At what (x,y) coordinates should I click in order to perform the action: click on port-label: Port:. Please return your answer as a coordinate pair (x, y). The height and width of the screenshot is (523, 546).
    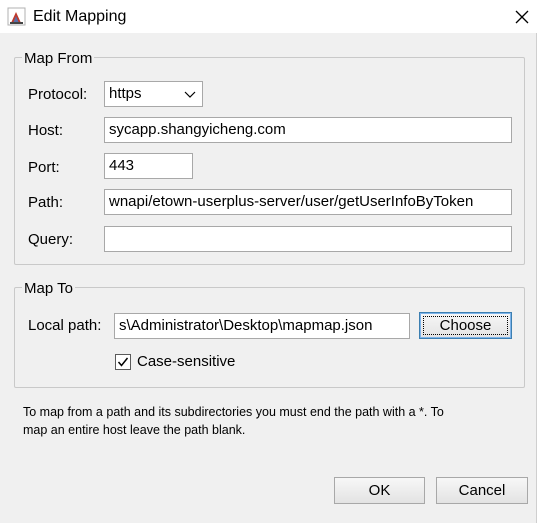
    Looking at the image, I should click on (44, 167).